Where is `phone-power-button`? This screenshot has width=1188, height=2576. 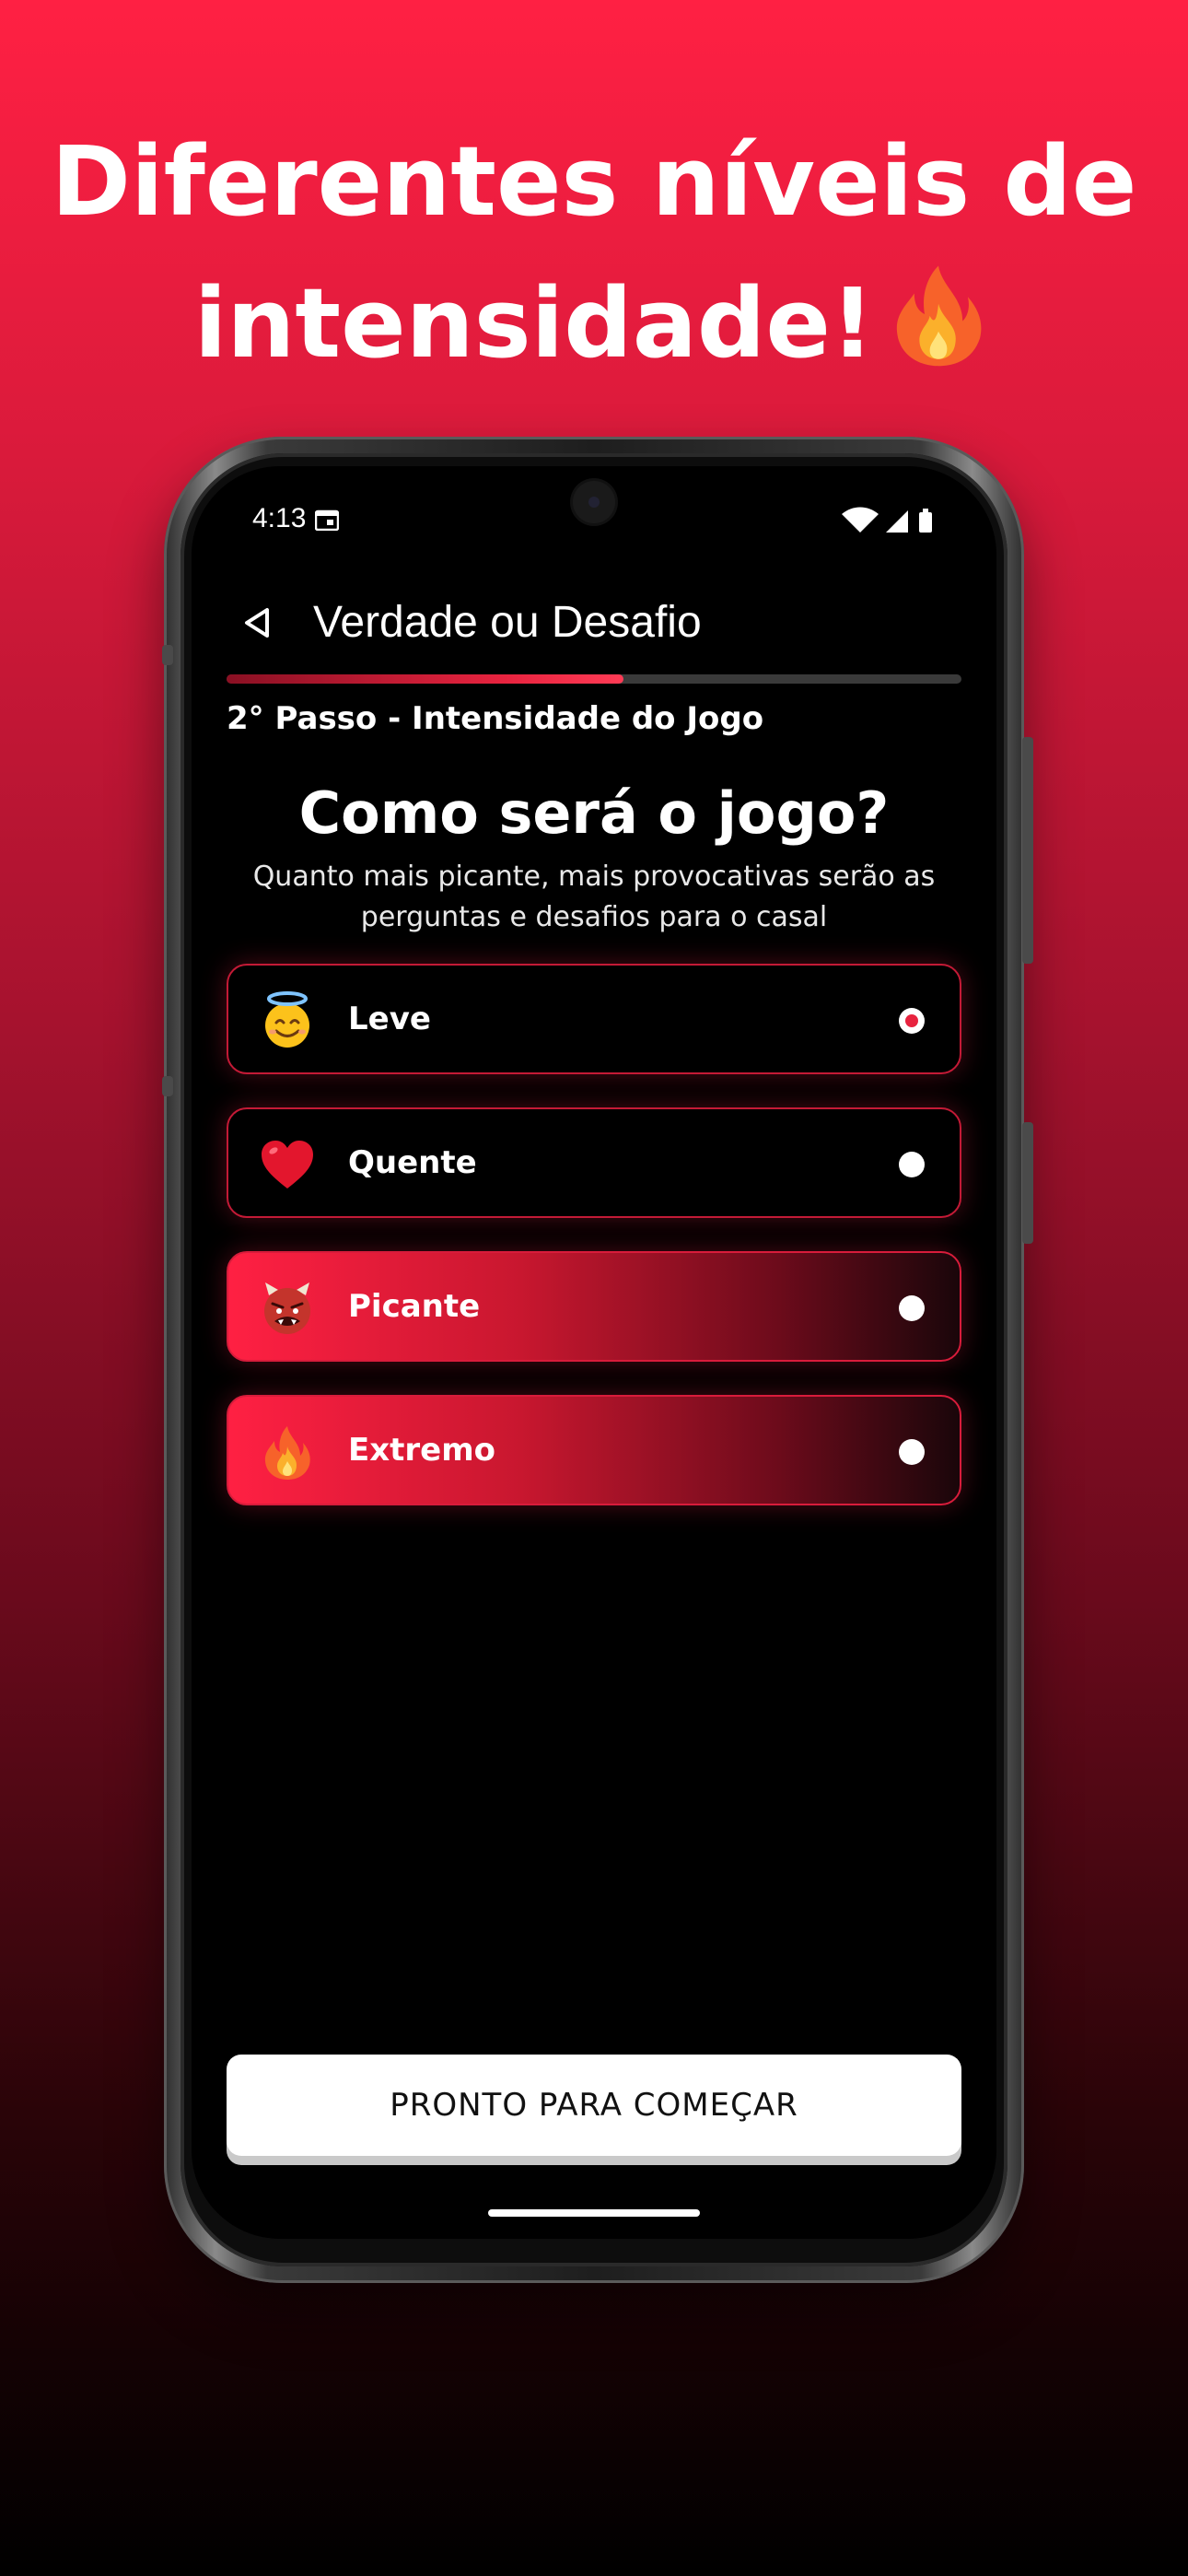
phone-power-button is located at coordinates (1027, 850).